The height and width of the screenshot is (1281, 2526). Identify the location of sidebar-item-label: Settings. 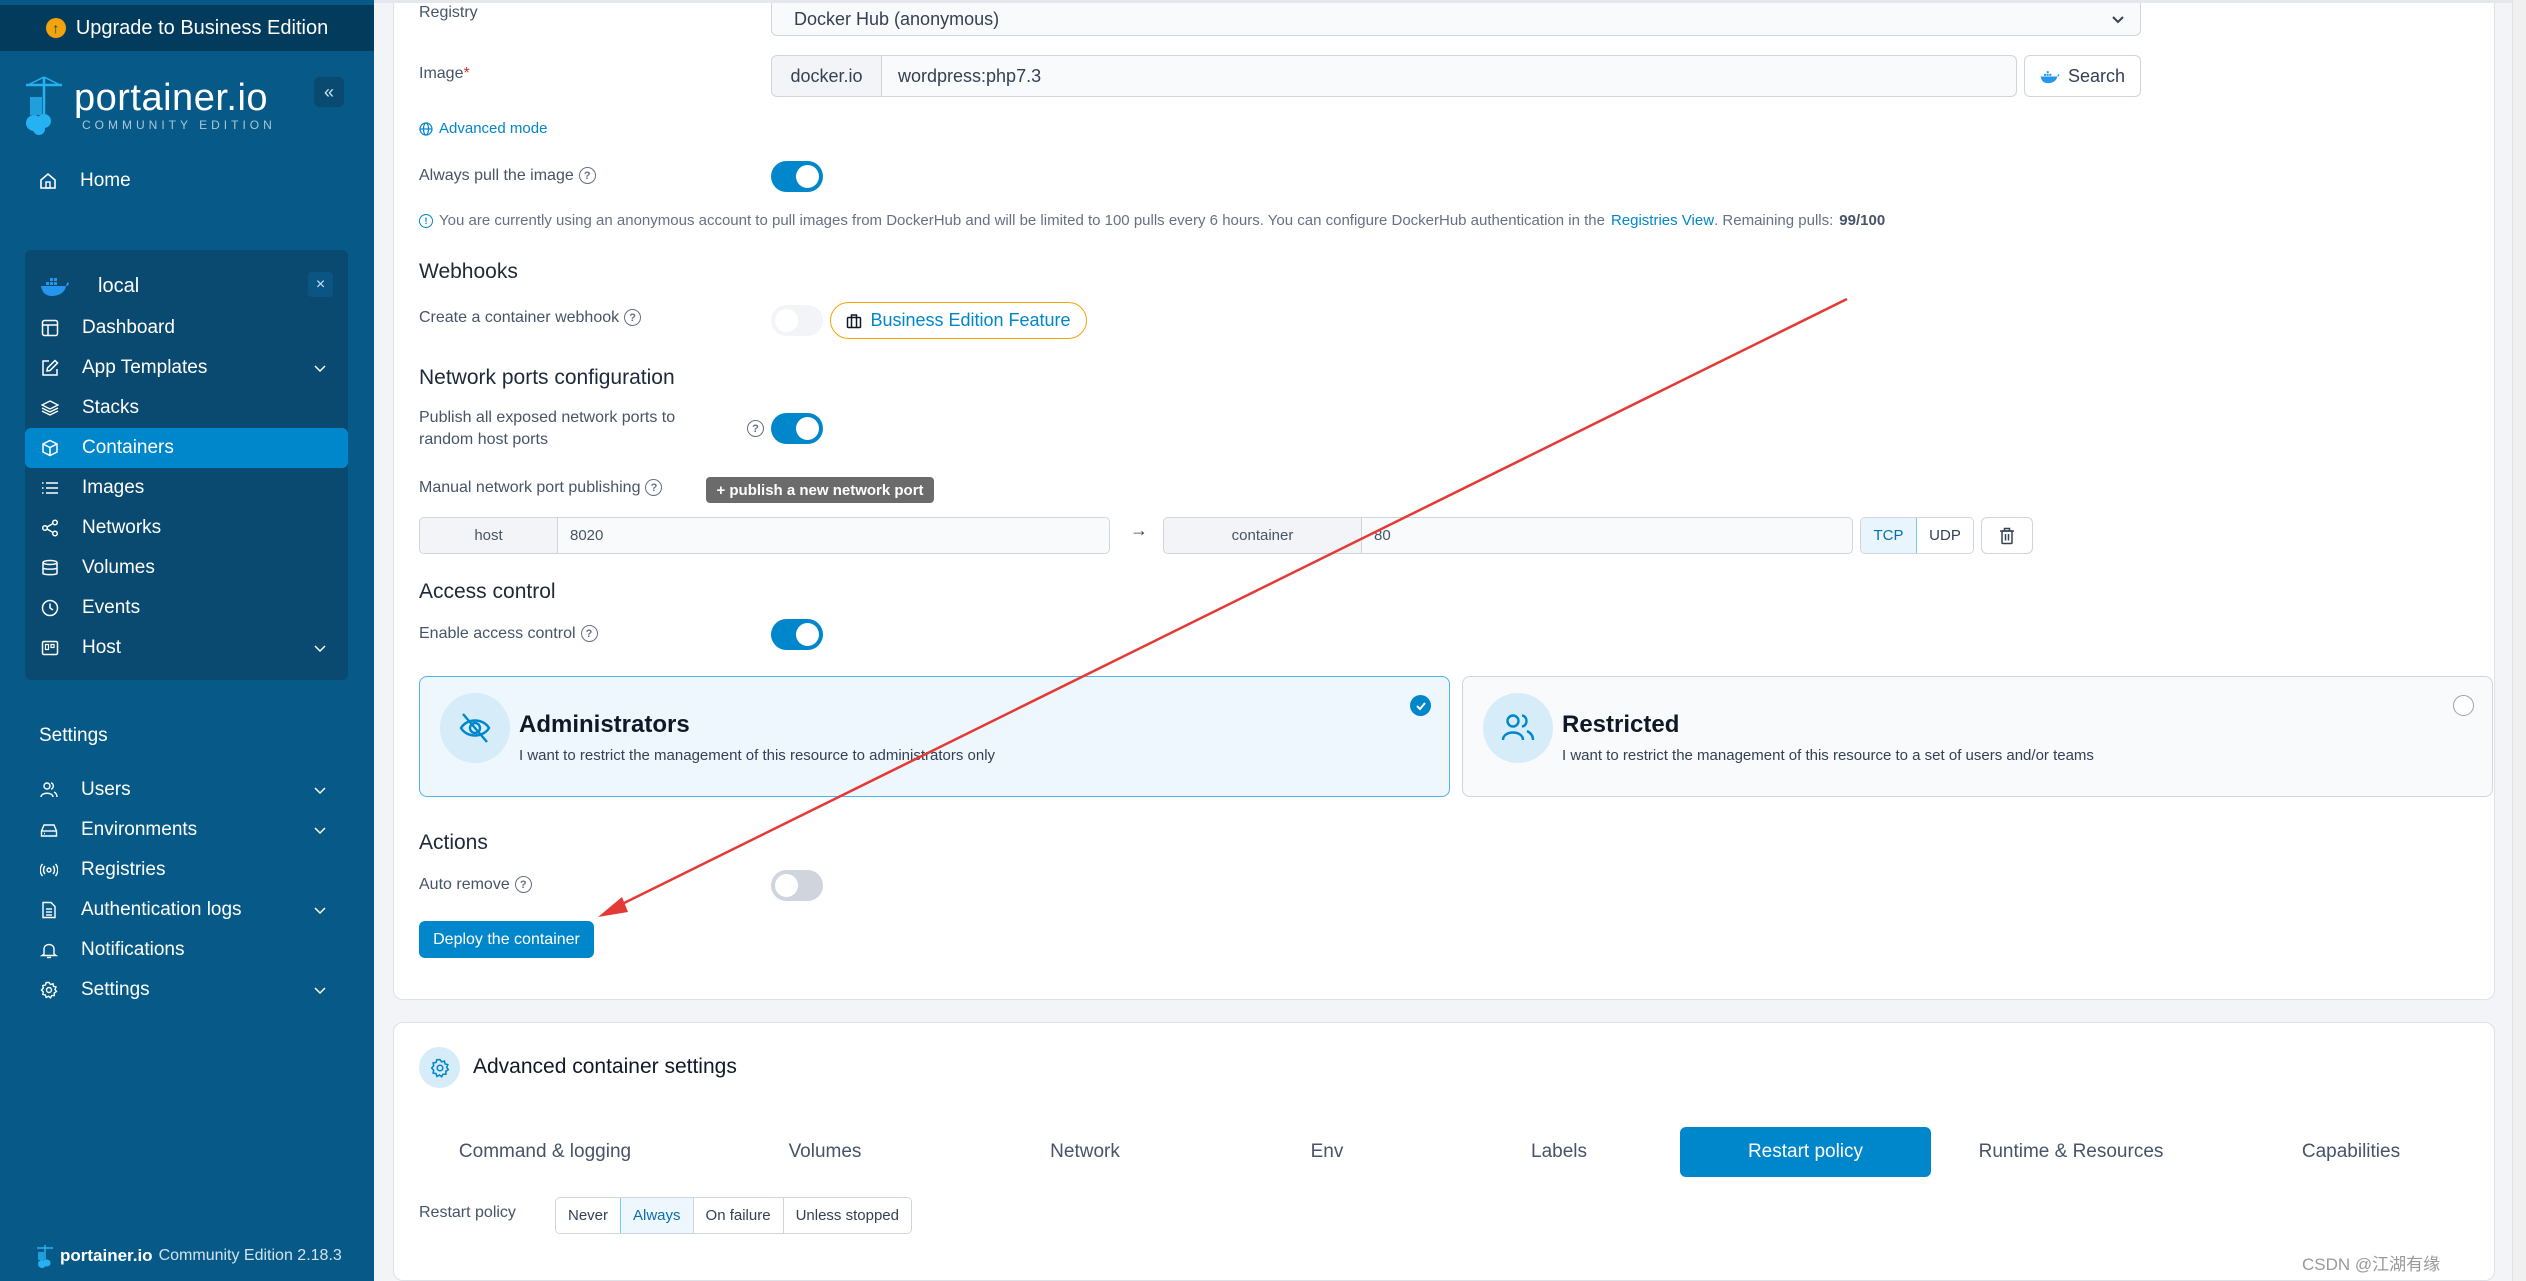
(115, 989).